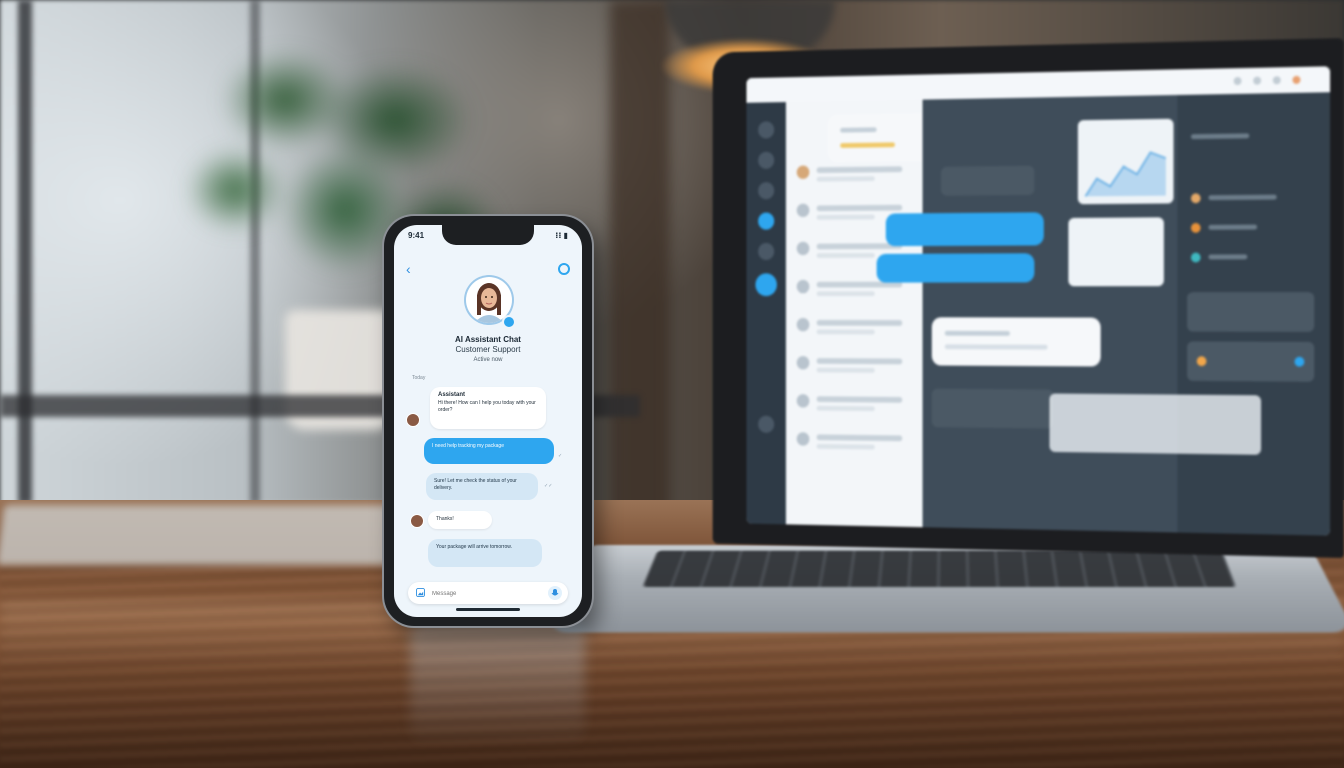  What do you see at coordinates (416, 235) in the screenshot?
I see `status-time: 9:41` at bounding box center [416, 235].